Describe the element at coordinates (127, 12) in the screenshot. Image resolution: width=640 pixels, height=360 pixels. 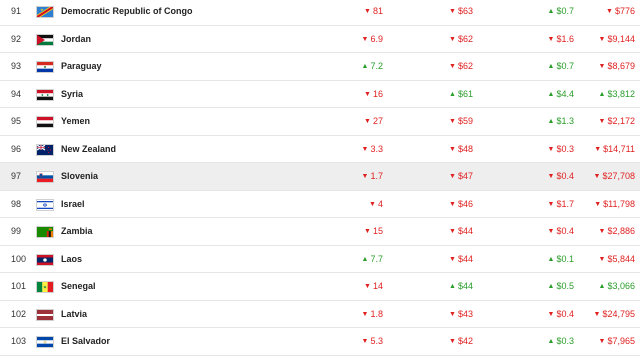
I see `country-name-link: Democratic Republic of Congo` at that location.